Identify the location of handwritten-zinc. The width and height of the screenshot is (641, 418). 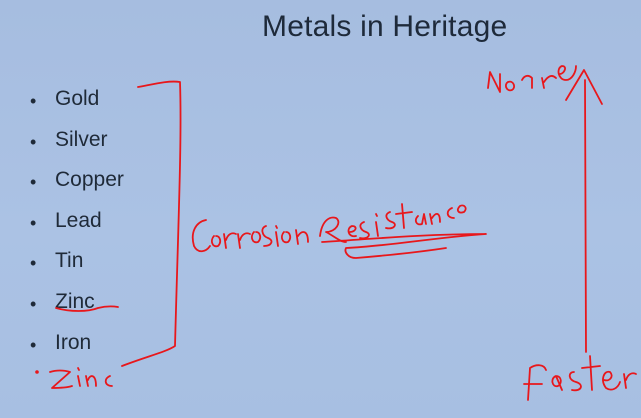
(81, 378).